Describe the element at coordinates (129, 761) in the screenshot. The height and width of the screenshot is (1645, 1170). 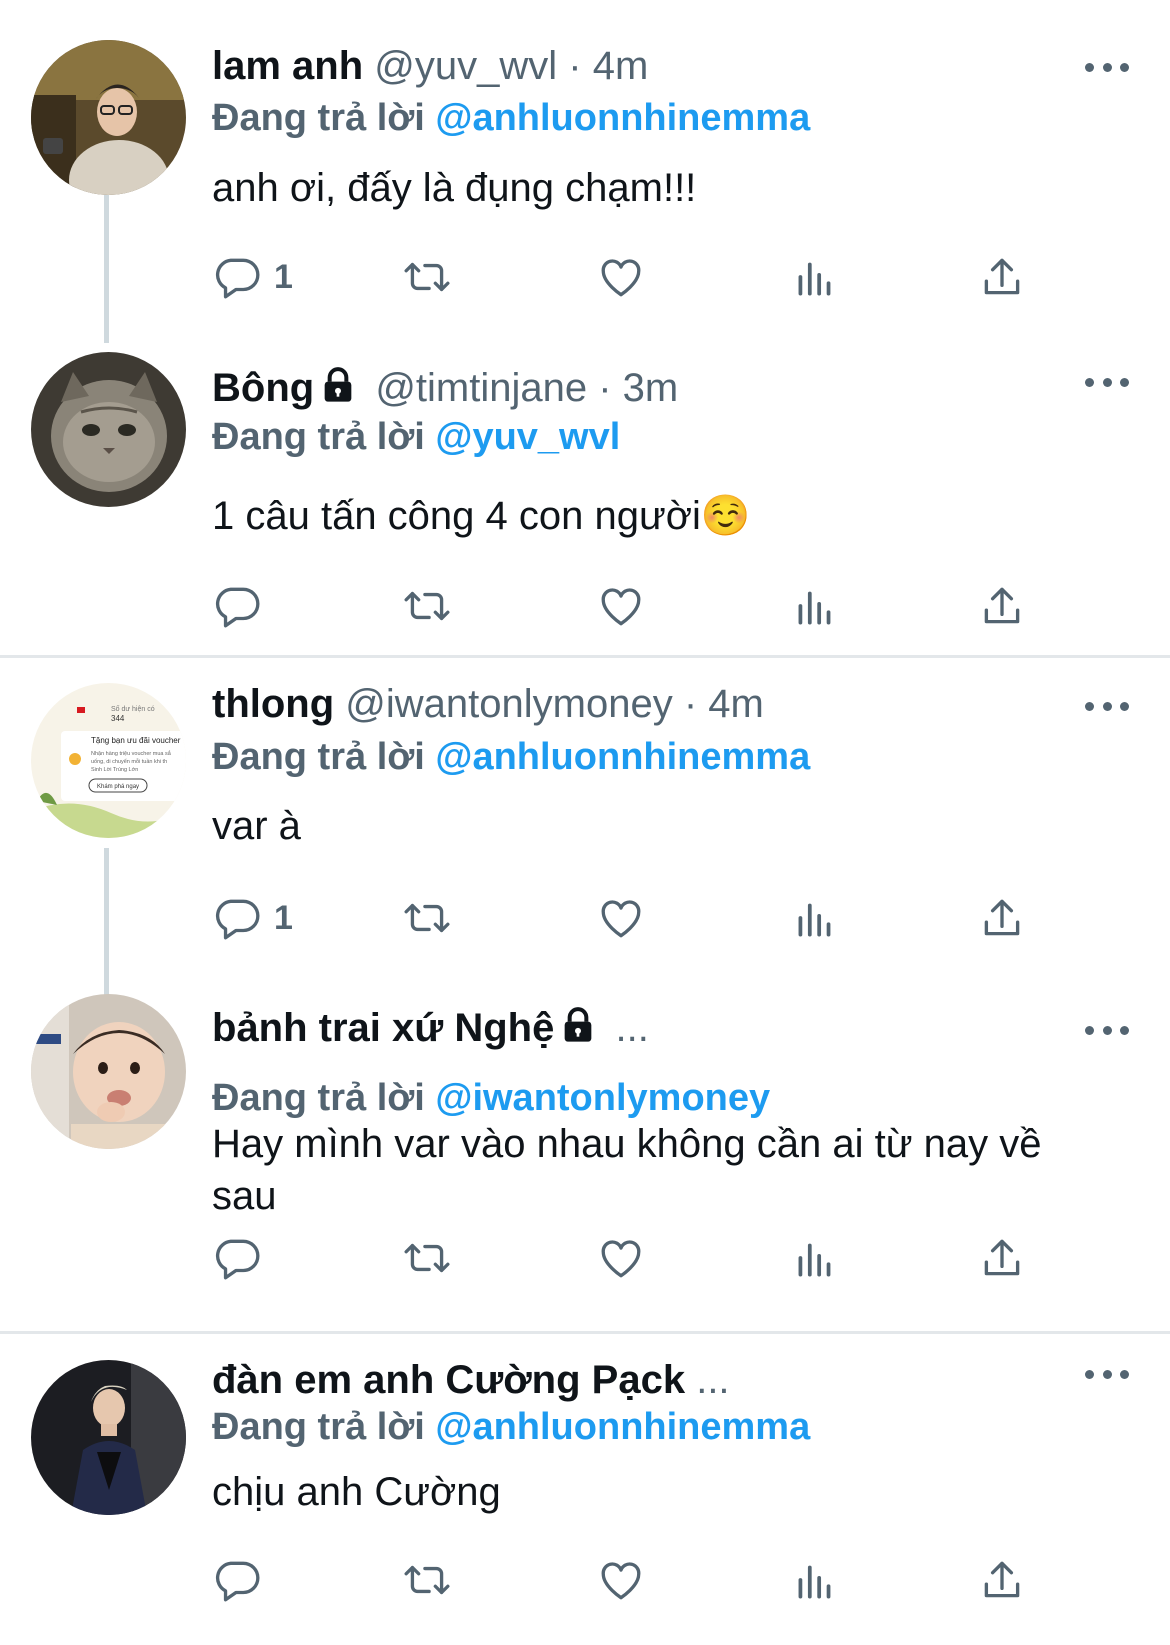
I see `avatar-promo-line: uống, di chuyển mỗi tuần khi th` at that location.